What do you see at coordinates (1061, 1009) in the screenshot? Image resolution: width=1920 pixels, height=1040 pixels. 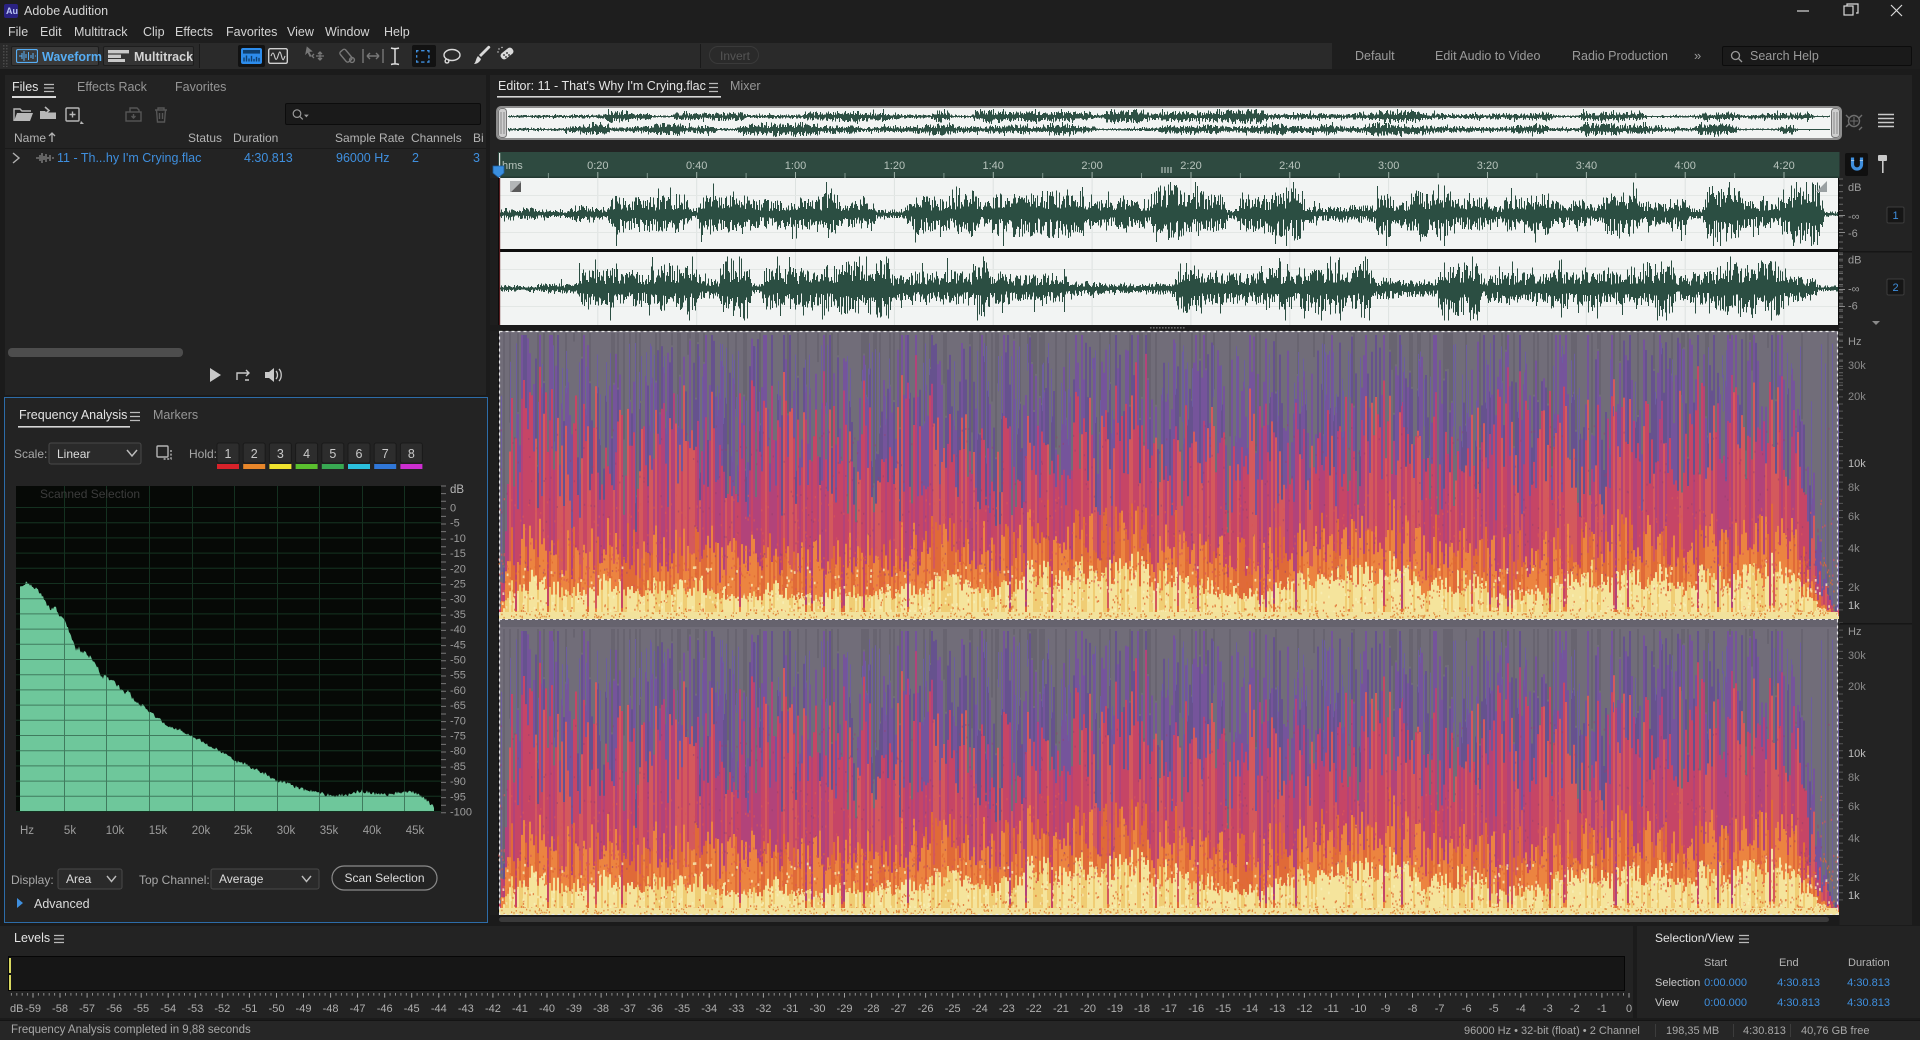 I see `svg-text: -21` at bounding box center [1061, 1009].